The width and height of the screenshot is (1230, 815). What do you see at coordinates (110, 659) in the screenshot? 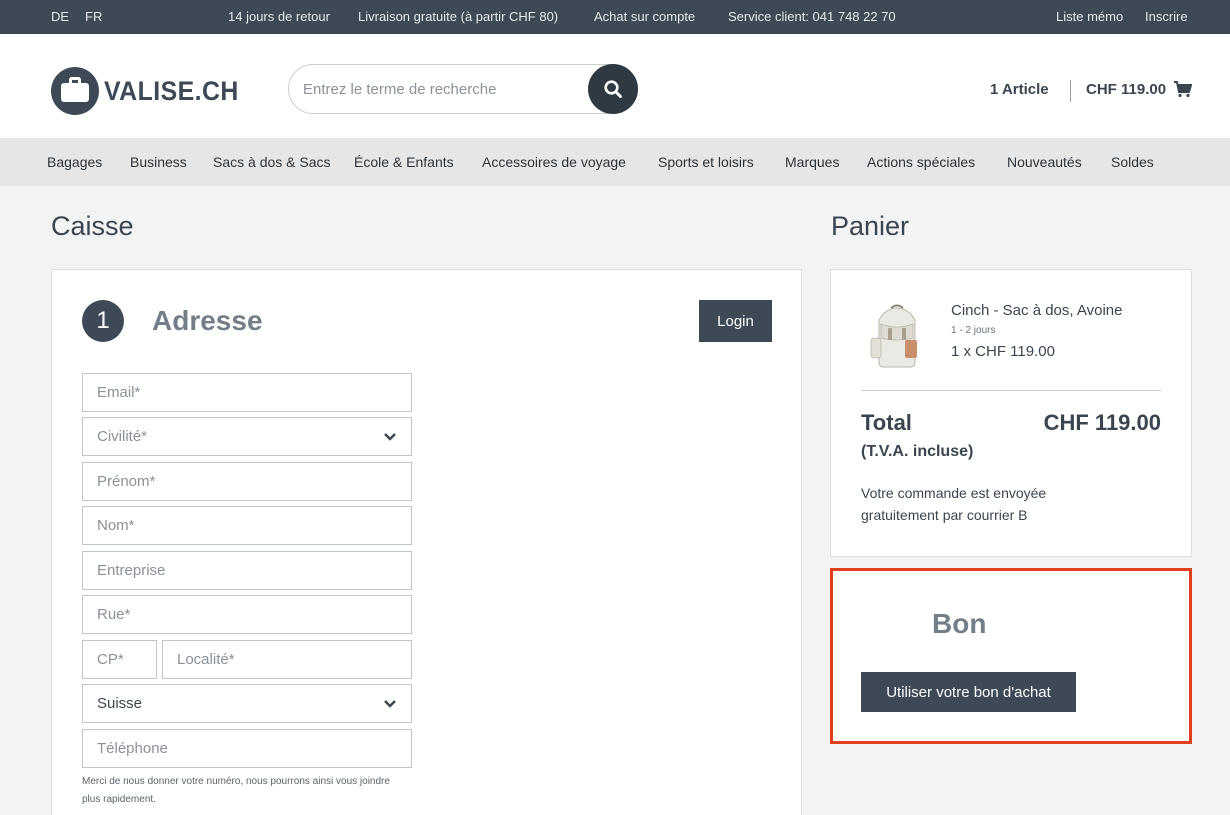
I see `zip-placeholder: CP*` at bounding box center [110, 659].